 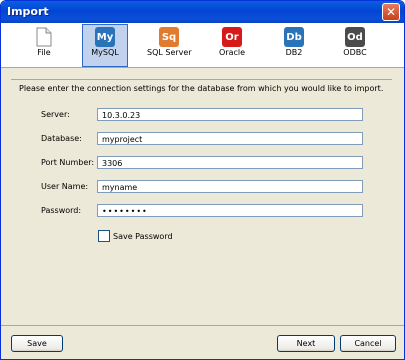 I want to click on tool-db2-label: DB2, so click(x=294, y=52).